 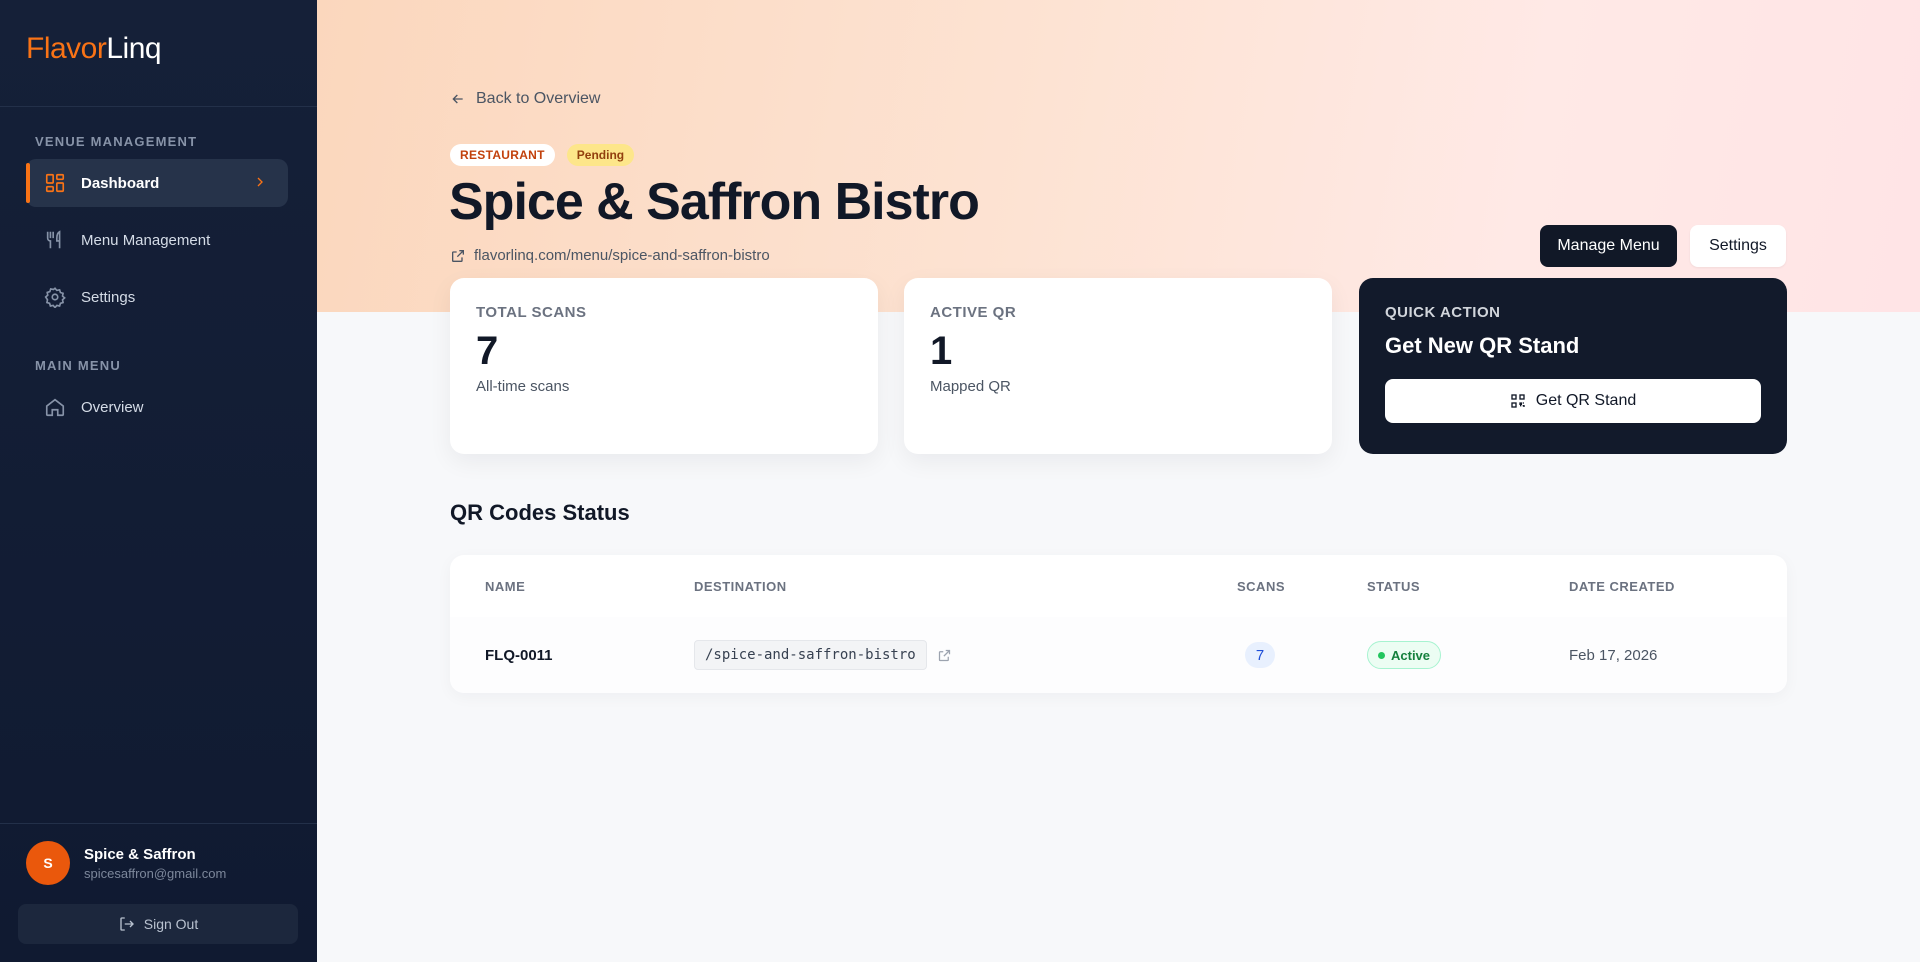 I want to click on get-qr-stand-button: Get QR Stand, so click(x=1573, y=401).